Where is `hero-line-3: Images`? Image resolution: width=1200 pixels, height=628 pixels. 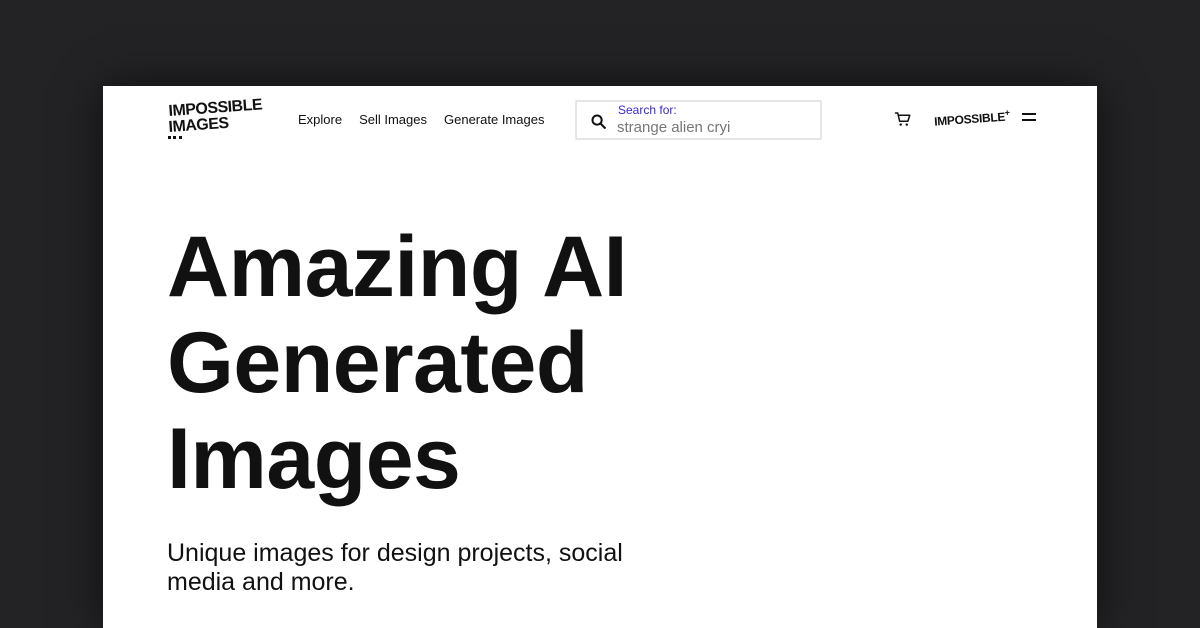
hero-line-3: Images is located at coordinates (314, 459).